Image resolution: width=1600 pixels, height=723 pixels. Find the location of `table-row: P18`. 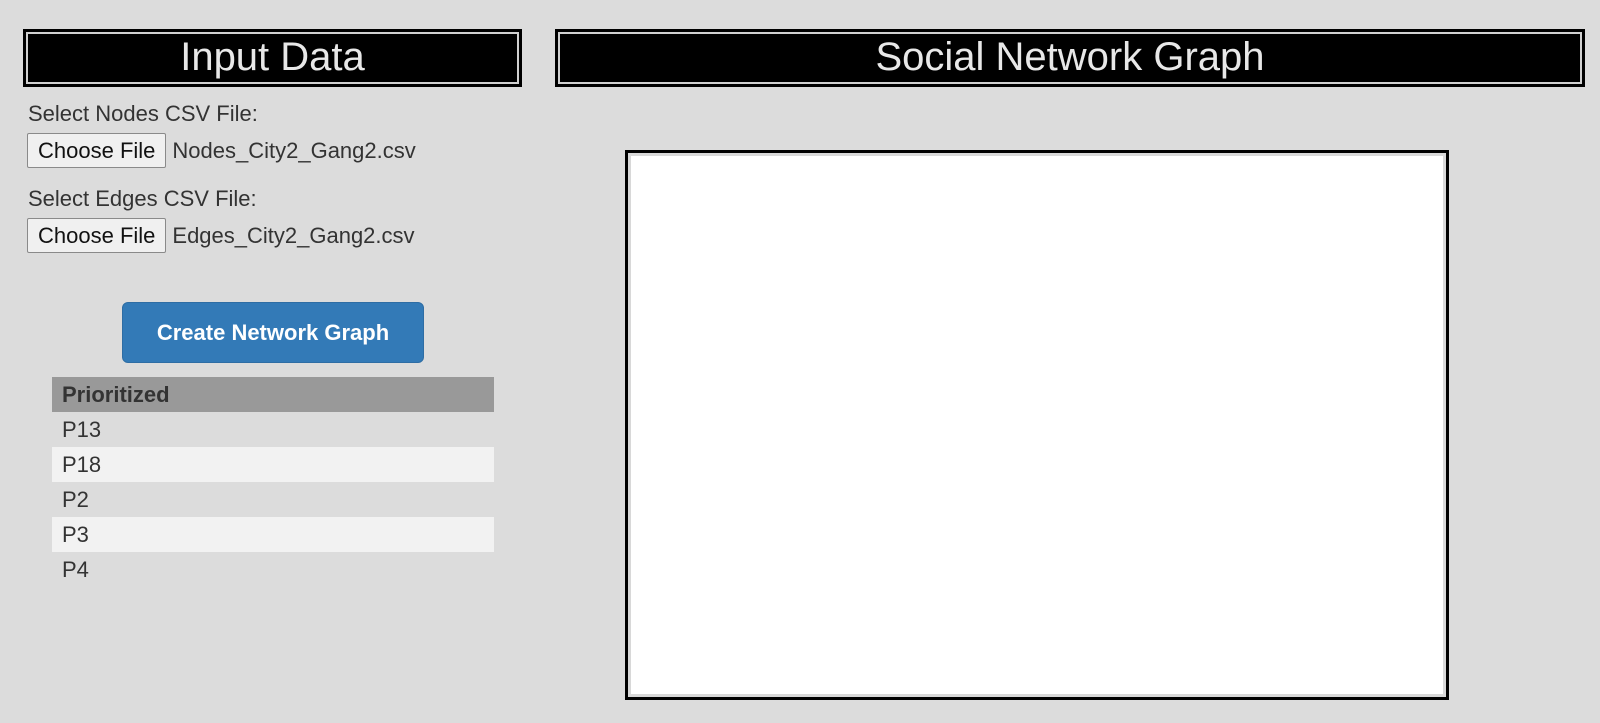

table-row: P18 is located at coordinates (273, 464).